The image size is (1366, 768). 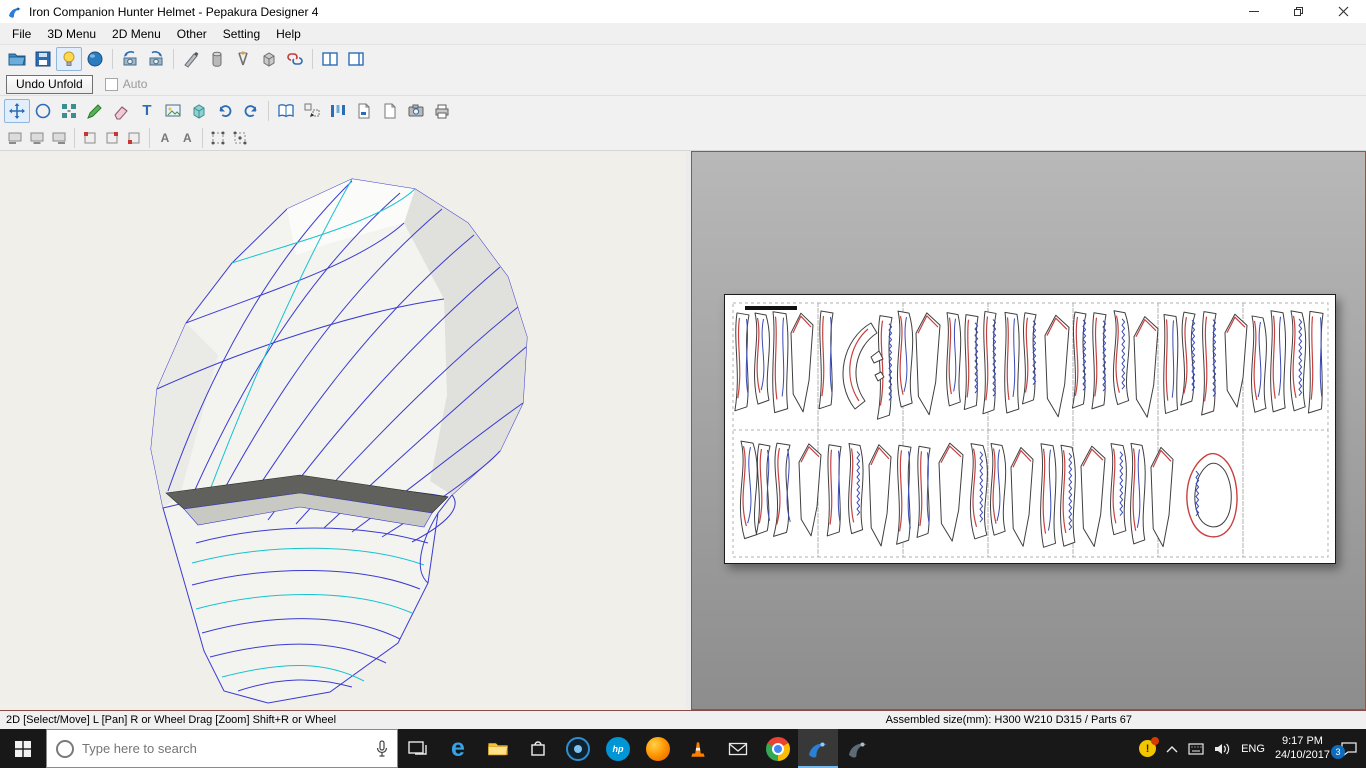 I want to click on arrange-parts-button, so click(x=338, y=111).